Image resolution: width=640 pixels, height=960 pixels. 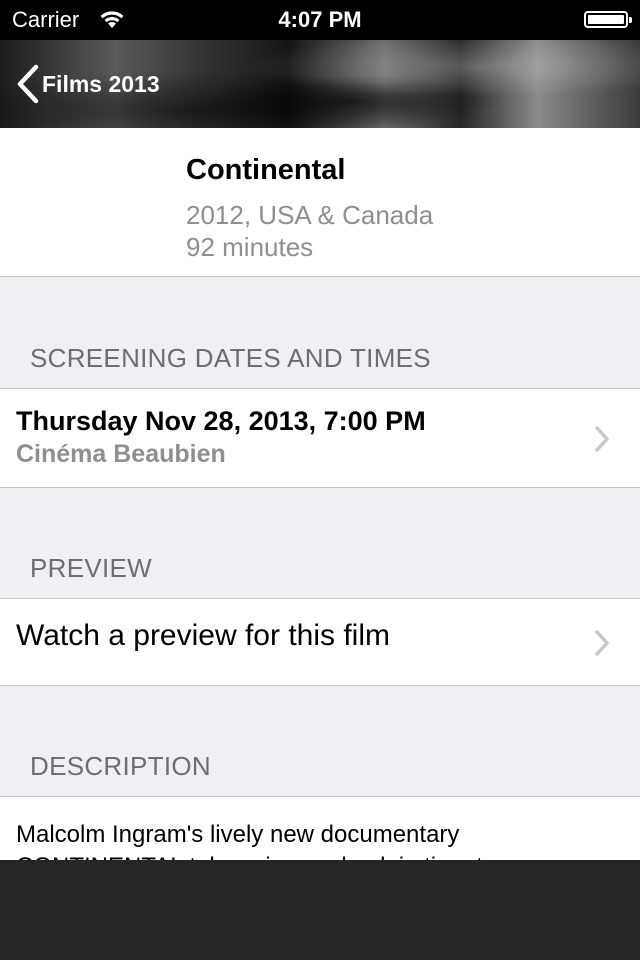 What do you see at coordinates (230, 358) in the screenshot?
I see `section-header-screenings: SCREENING DATES AND TIMES` at bounding box center [230, 358].